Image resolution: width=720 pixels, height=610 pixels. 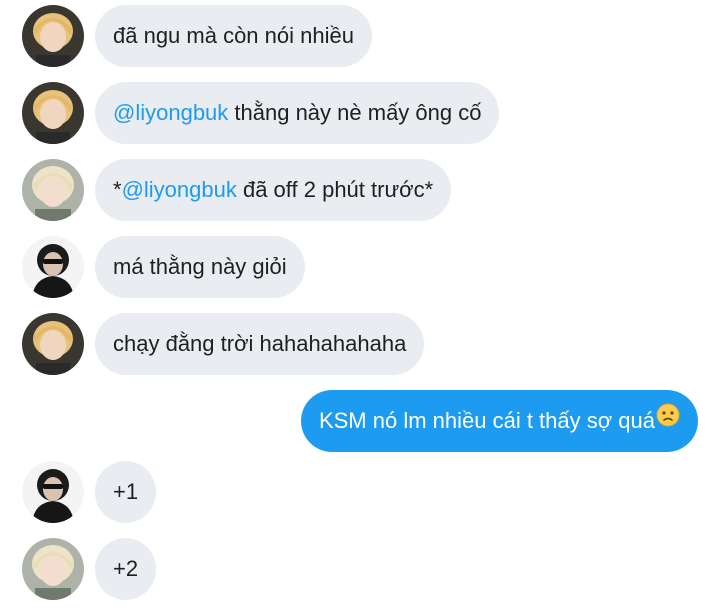 I want to click on message-bubble: *@liyongbuk đã off 2 phút trước*, so click(x=273, y=190).